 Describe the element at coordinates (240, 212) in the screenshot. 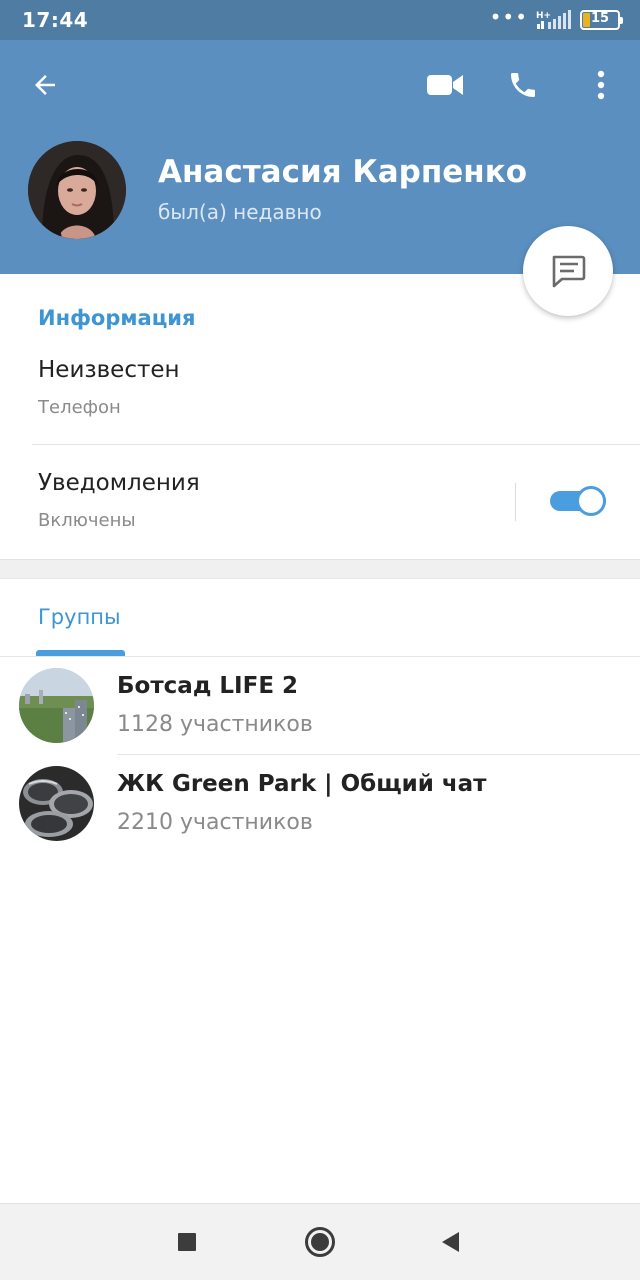

I see `profile-last-seen: был(а) недавно` at that location.